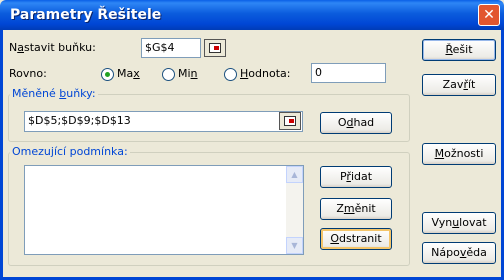  Describe the element at coordinates (265, 73) in the screenshot. I see `value-label: Hodnota:` at that location.